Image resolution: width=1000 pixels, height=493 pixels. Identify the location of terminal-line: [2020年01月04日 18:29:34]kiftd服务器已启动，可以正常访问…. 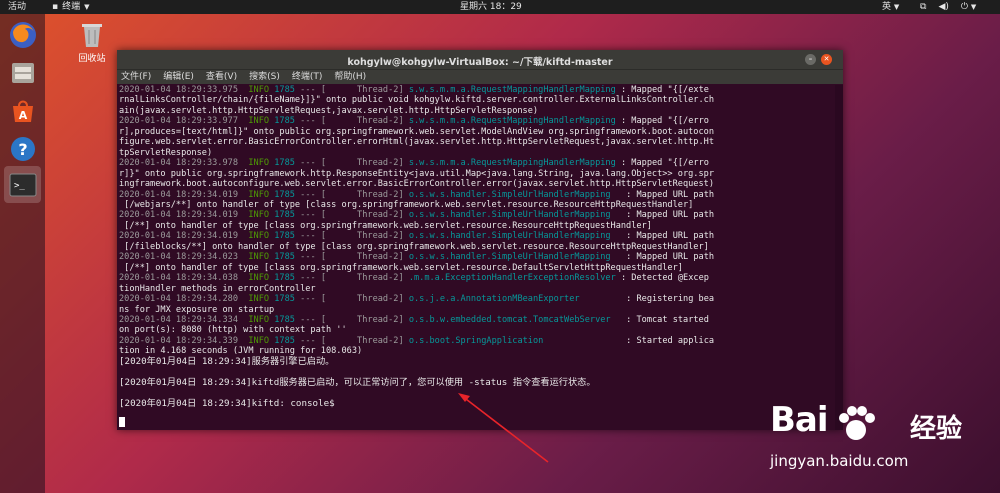
(477, 382).